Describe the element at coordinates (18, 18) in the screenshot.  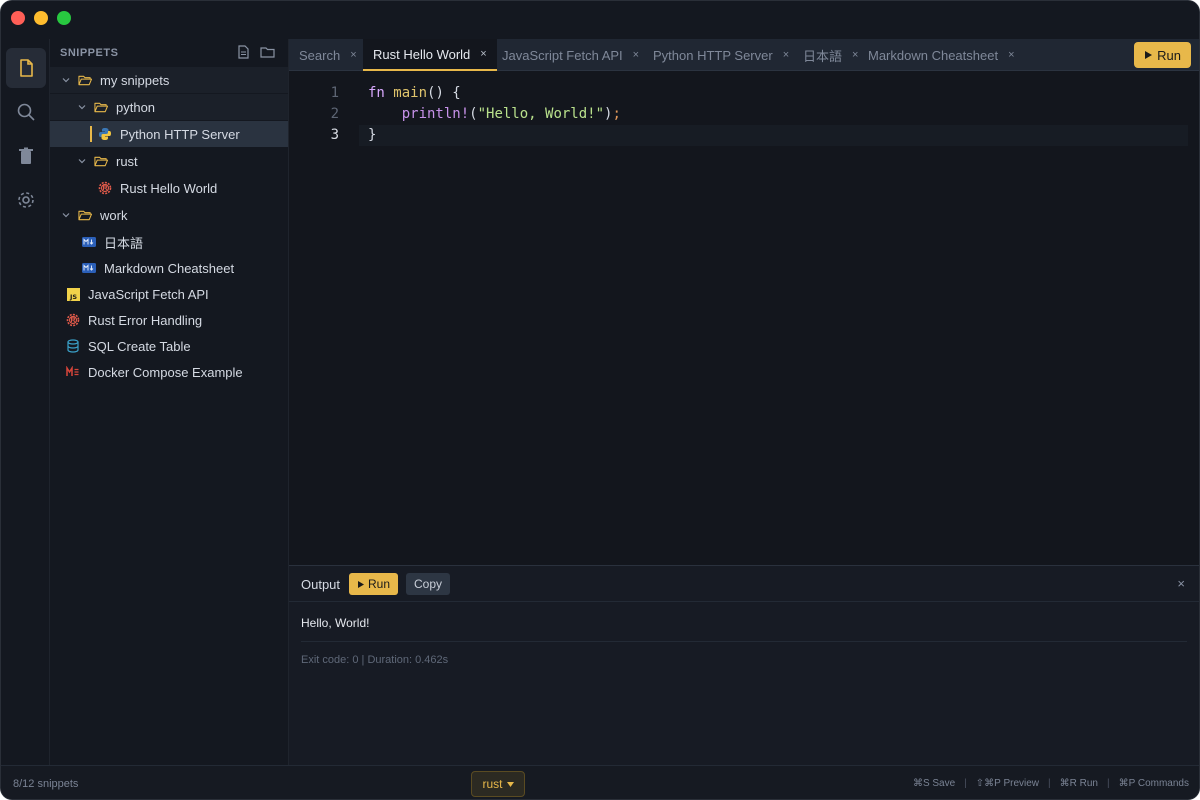
I see `close-window-button` at that location.